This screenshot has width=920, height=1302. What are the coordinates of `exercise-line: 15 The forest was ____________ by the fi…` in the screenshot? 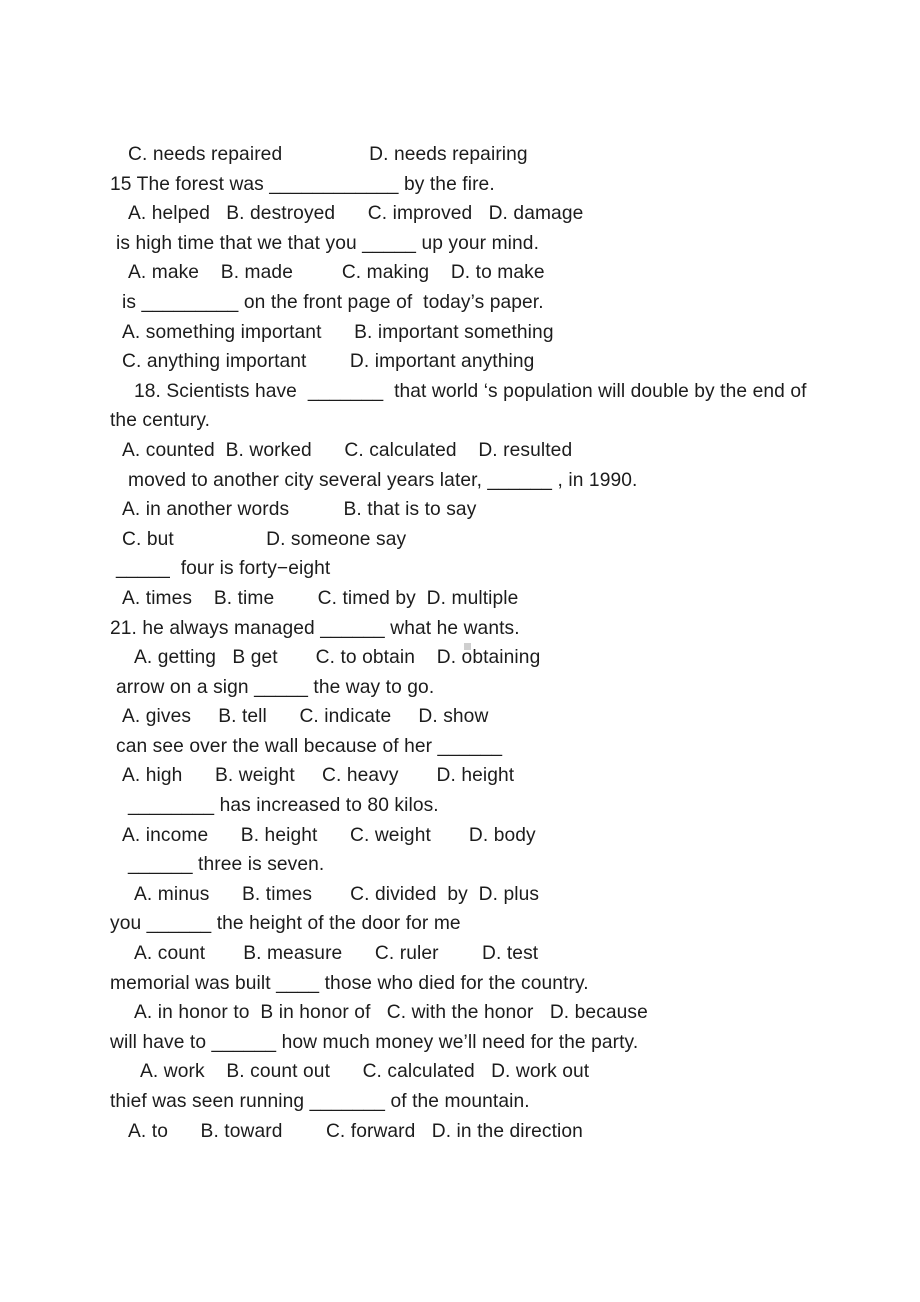 It's located at (302, 184).